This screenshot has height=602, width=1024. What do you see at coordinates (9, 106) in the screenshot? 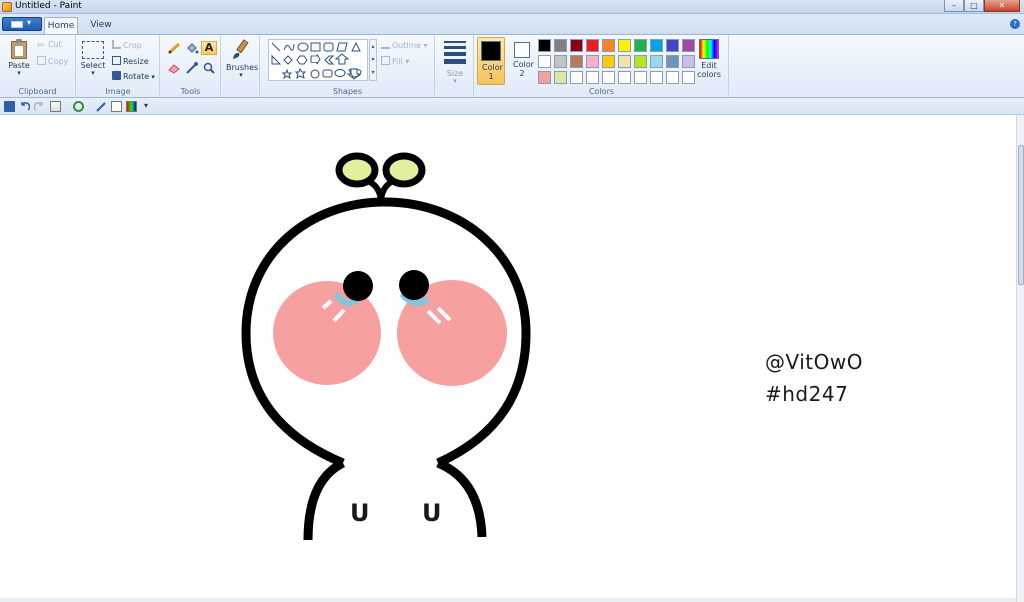
I see `save-icon` at bounding box center [9, 106].